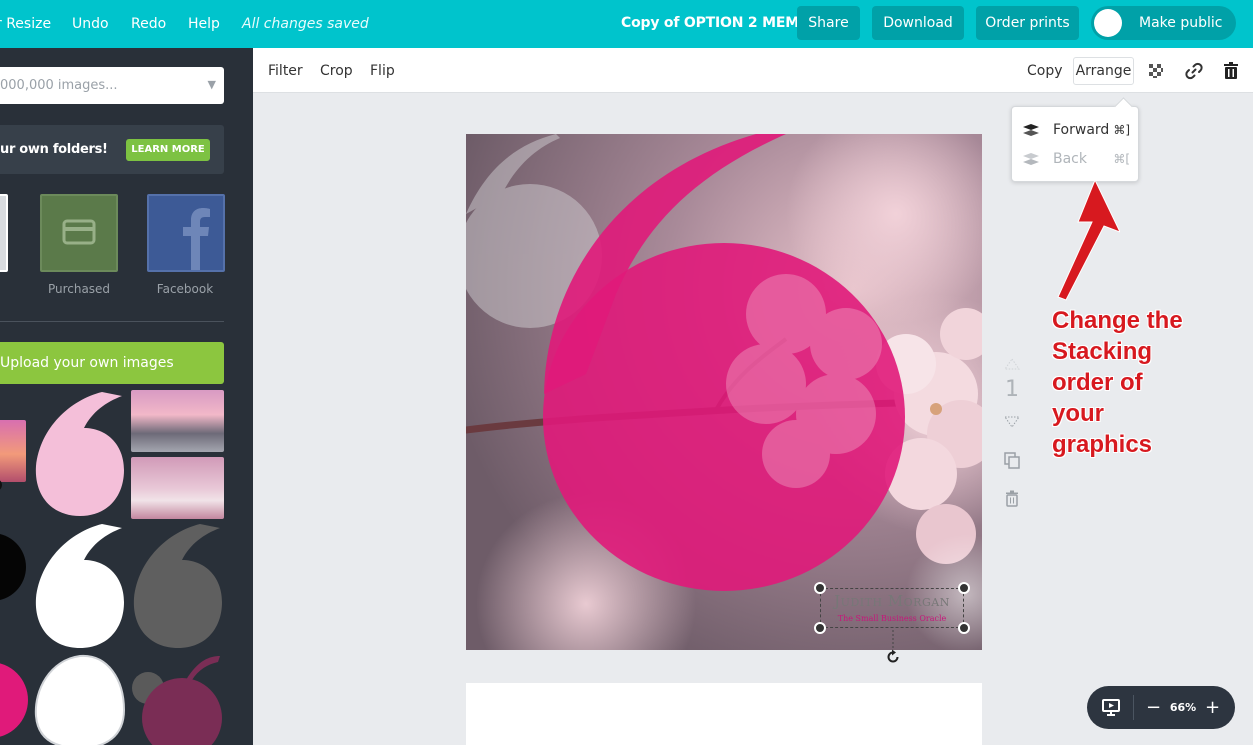  Describe the element at coordinates (196, 239) in the screenshot. I see `facebook-icon` at that location.